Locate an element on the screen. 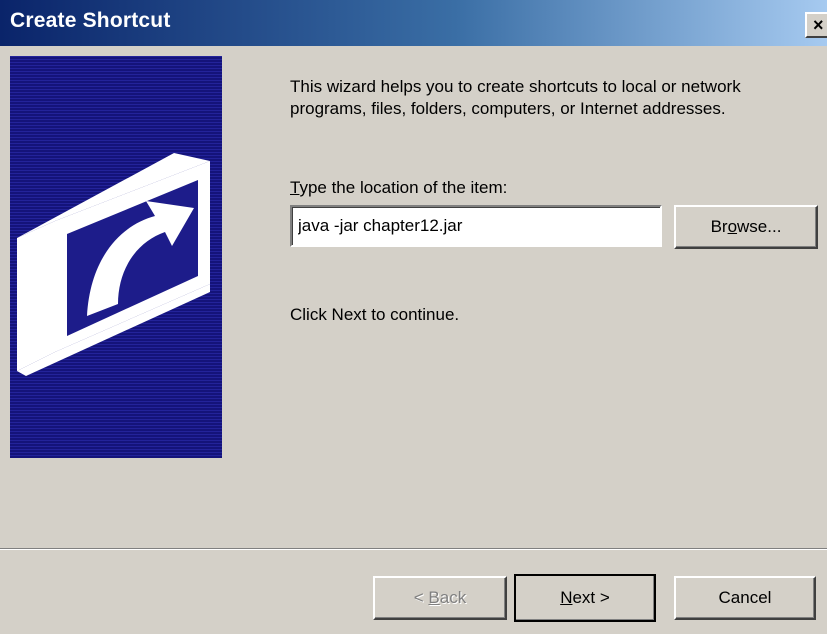  location-label-rest: ype the location of the item: is located at coordinates (403, 187).